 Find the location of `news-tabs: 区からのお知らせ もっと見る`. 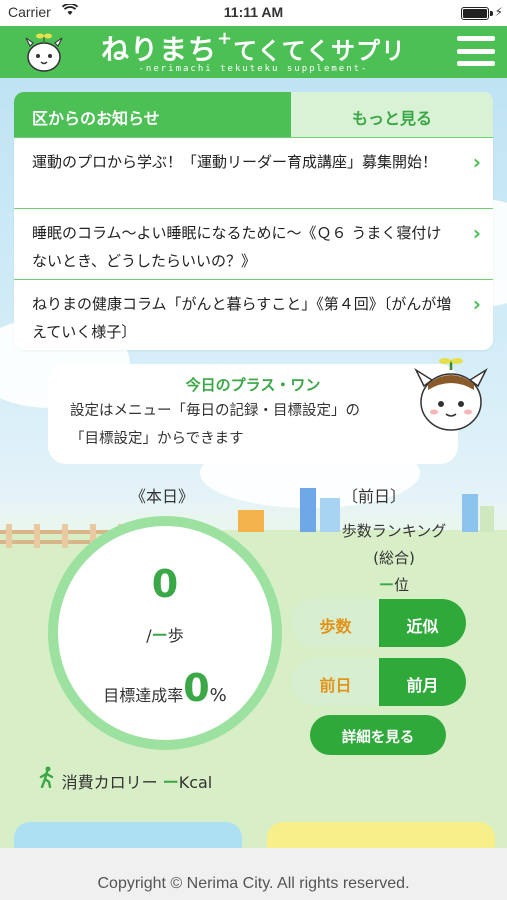

news-tabs: 区からのお知らせ もっと見る is located at coordinates (253, 114).